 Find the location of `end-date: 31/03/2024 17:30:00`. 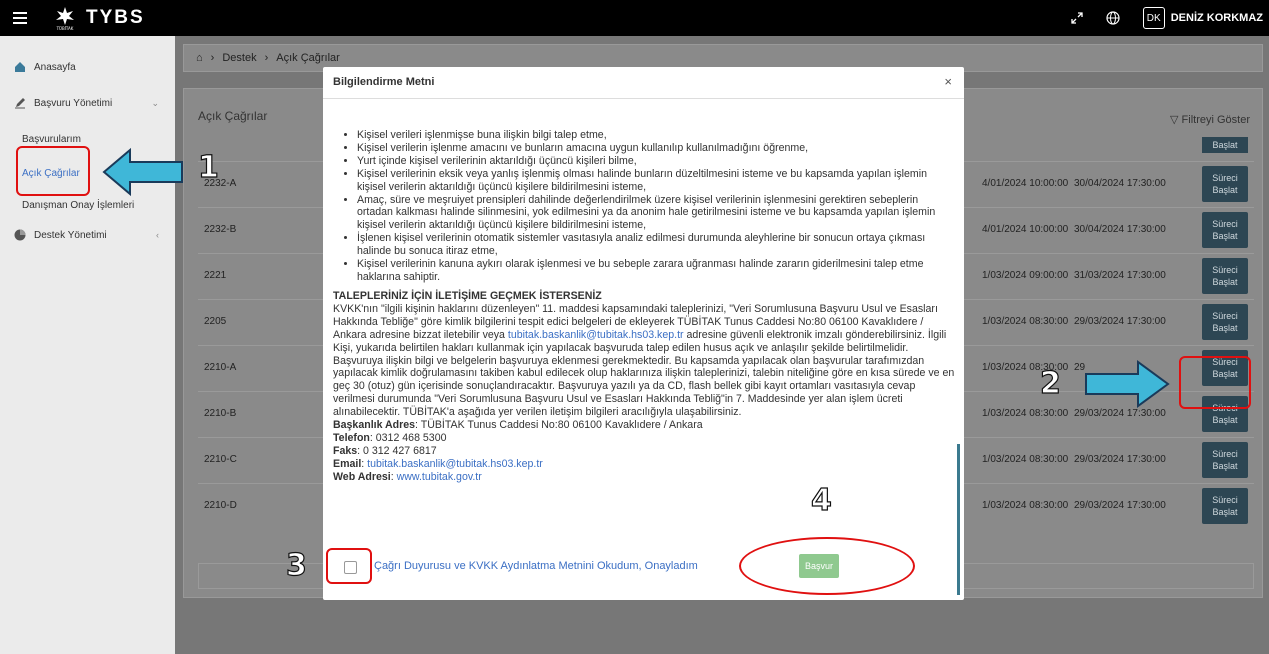

end-date: 31/03/2024 17:30:00 is located at coordinates (1120, 275).